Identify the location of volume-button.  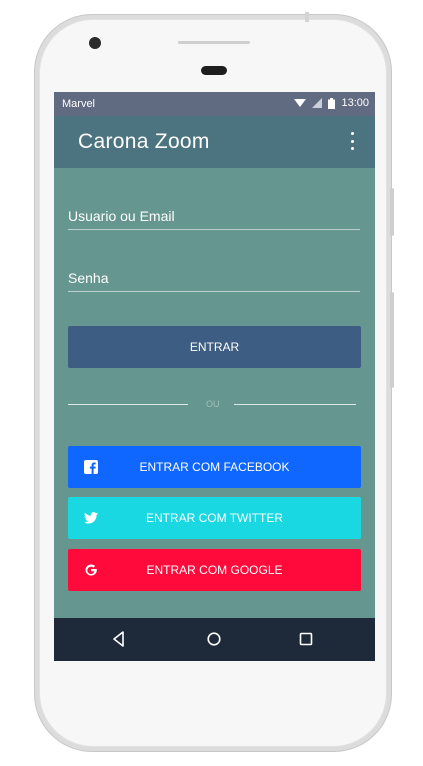
(392, 212).